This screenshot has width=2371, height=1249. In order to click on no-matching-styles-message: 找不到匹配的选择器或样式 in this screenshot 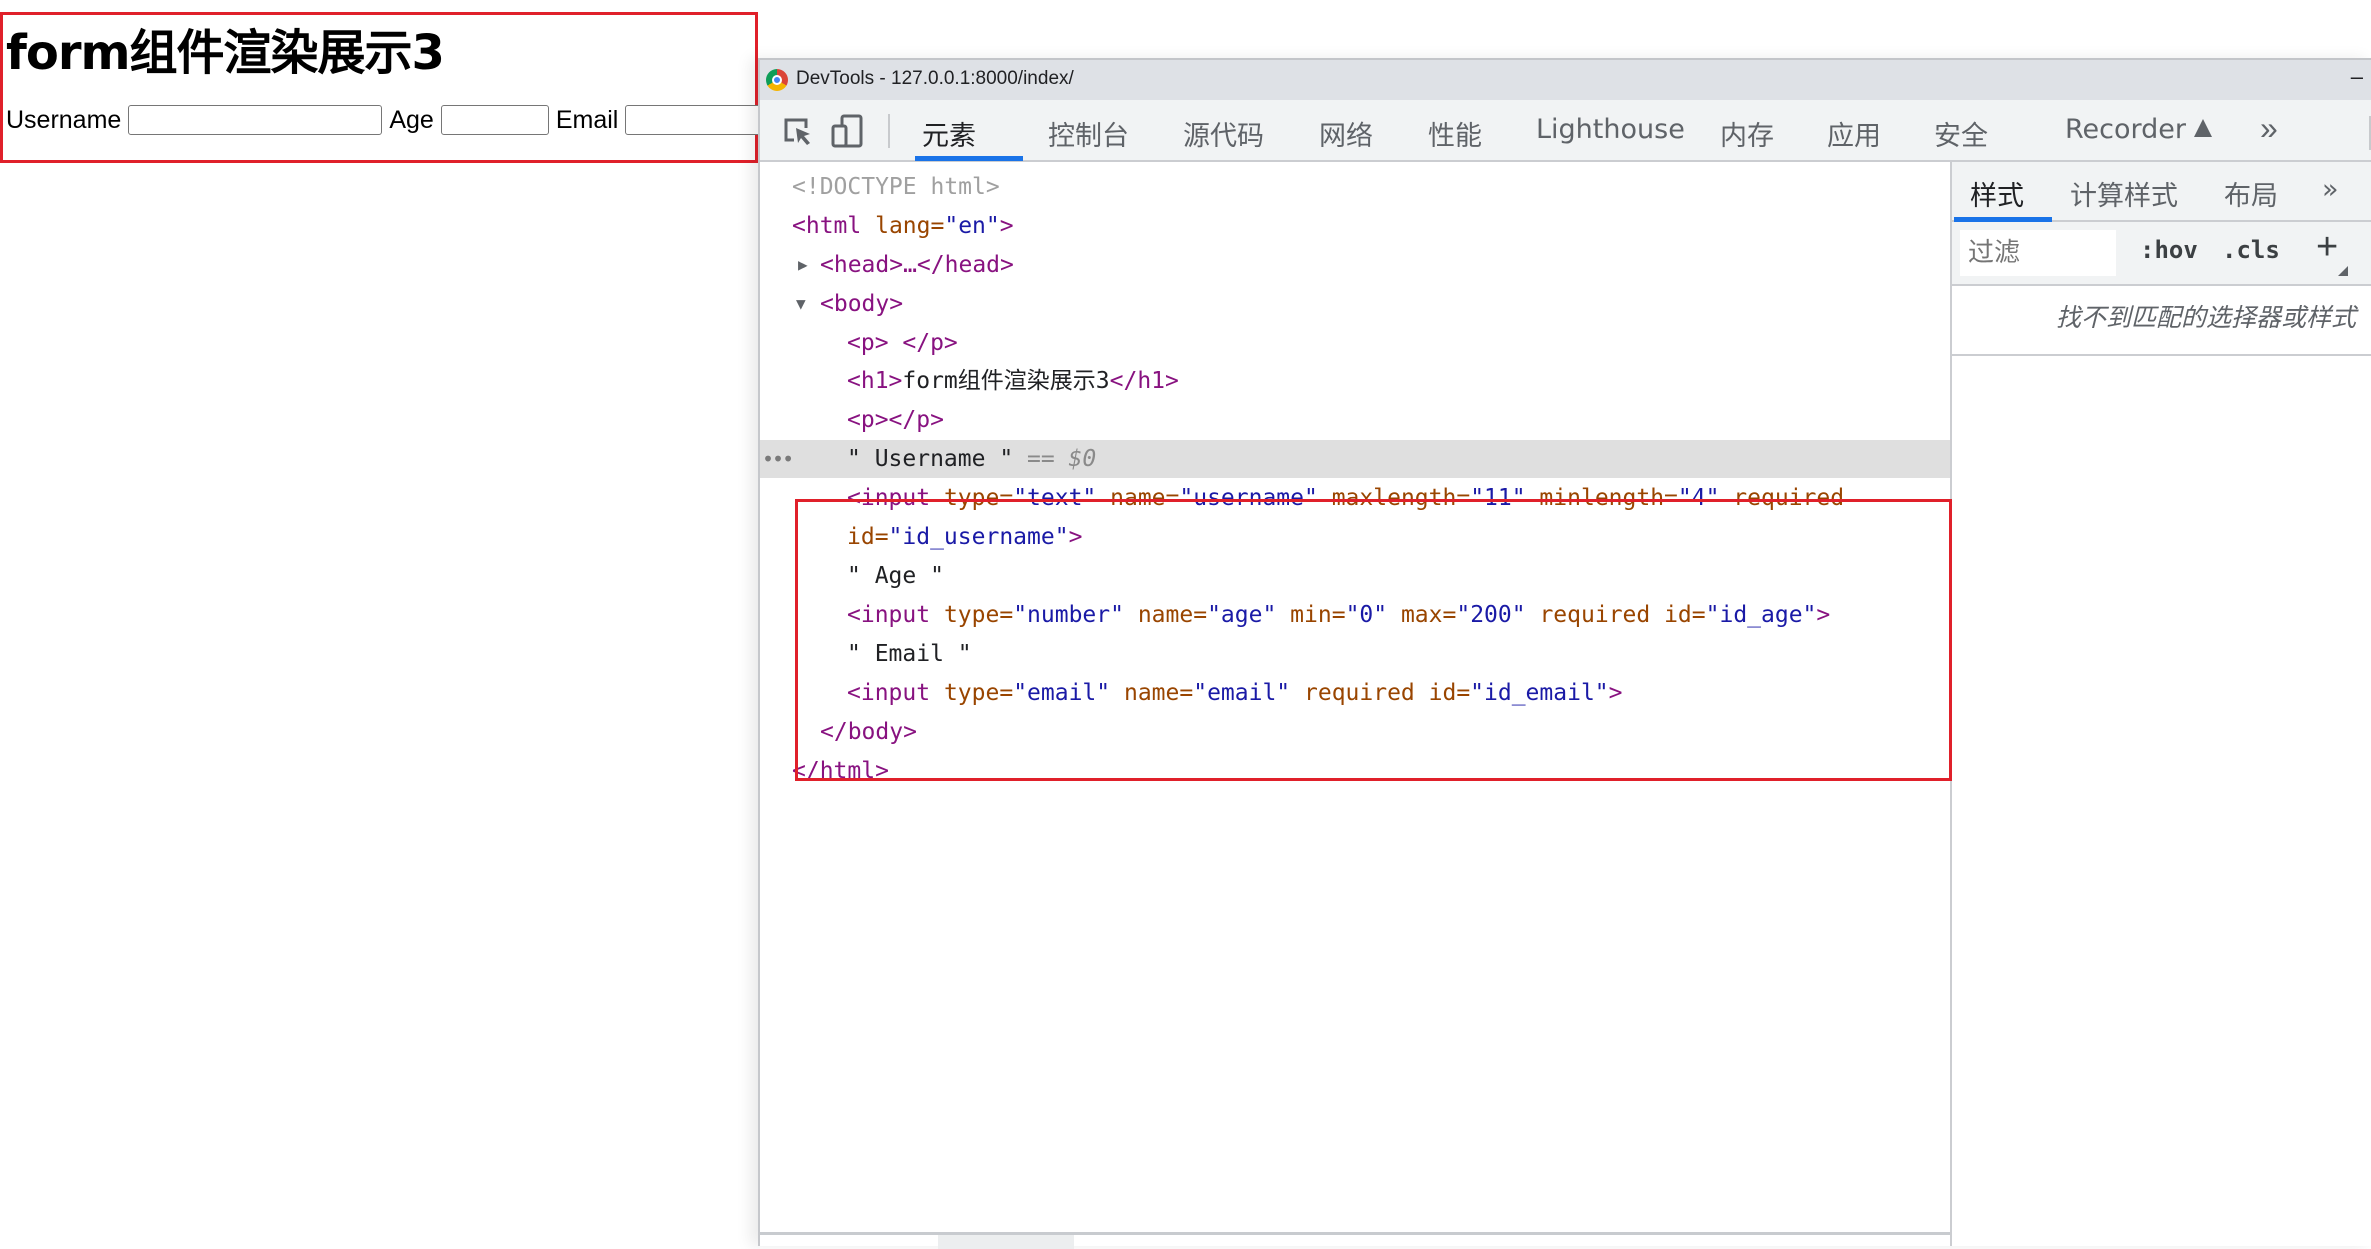, I will do `click(2206, 317)`.